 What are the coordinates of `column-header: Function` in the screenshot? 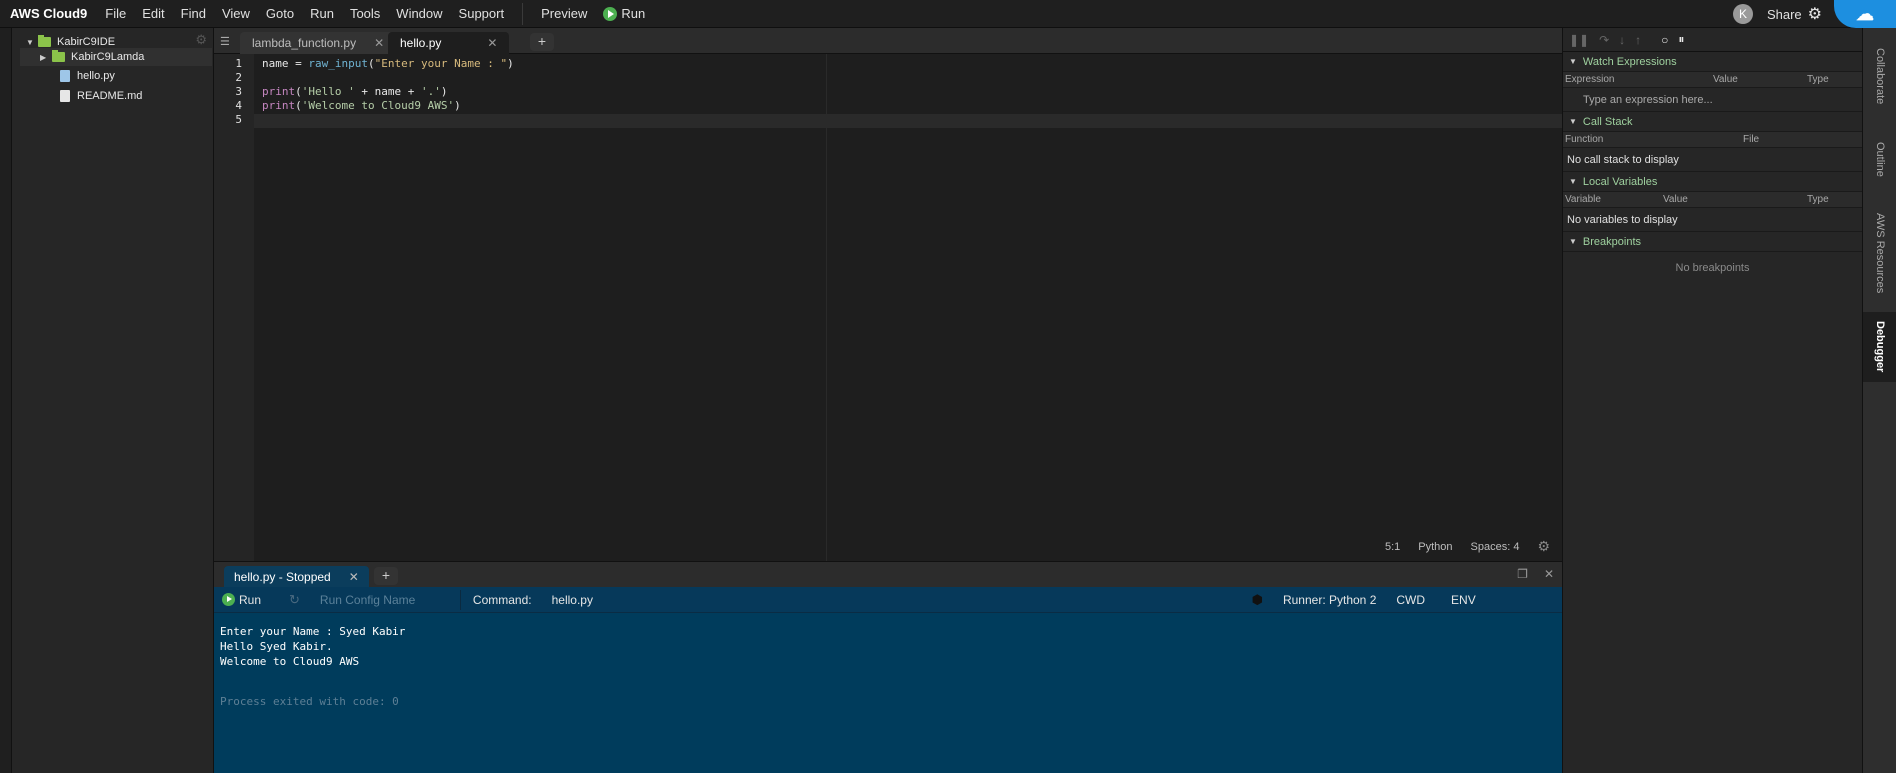 It's located at (1584, 139).